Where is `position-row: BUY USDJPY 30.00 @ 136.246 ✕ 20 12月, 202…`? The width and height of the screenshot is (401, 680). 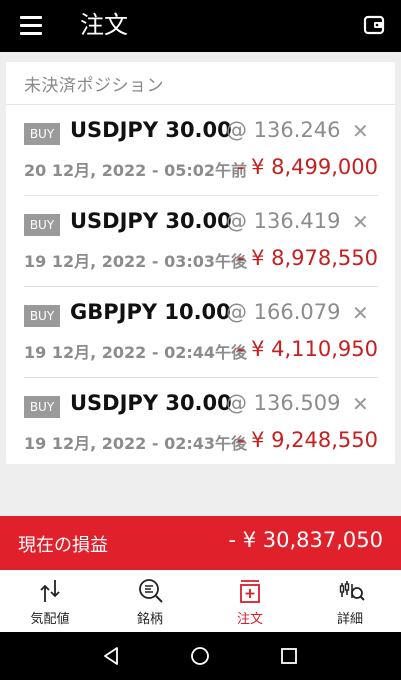
position-row: BUY USDJPY 30.00 @ 136.246 ✕ 20 12月, 202… is located at coordinates (200, 150).